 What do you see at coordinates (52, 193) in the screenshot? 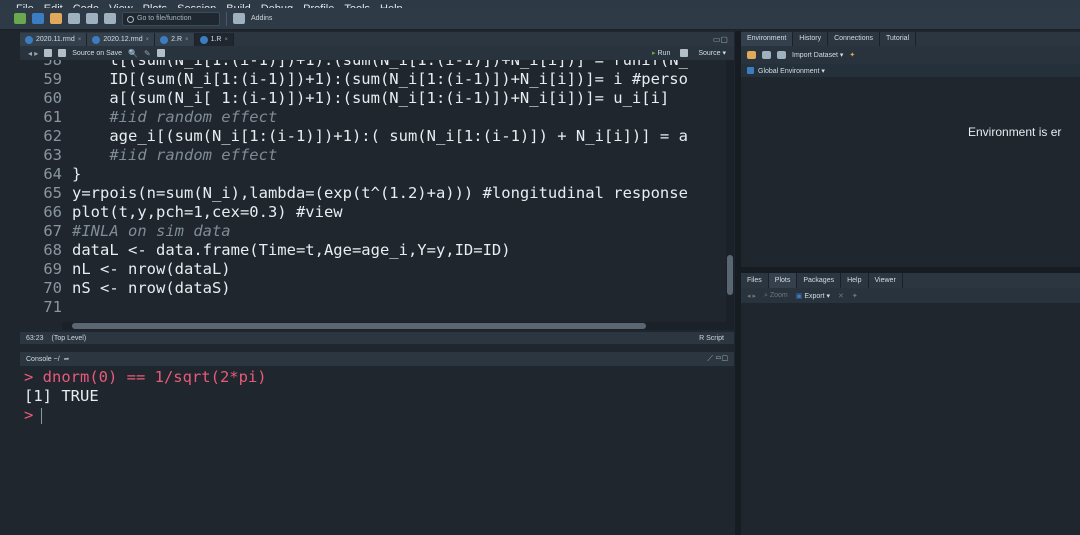
I see `line-number: 65` at bounding box center [52, 193].